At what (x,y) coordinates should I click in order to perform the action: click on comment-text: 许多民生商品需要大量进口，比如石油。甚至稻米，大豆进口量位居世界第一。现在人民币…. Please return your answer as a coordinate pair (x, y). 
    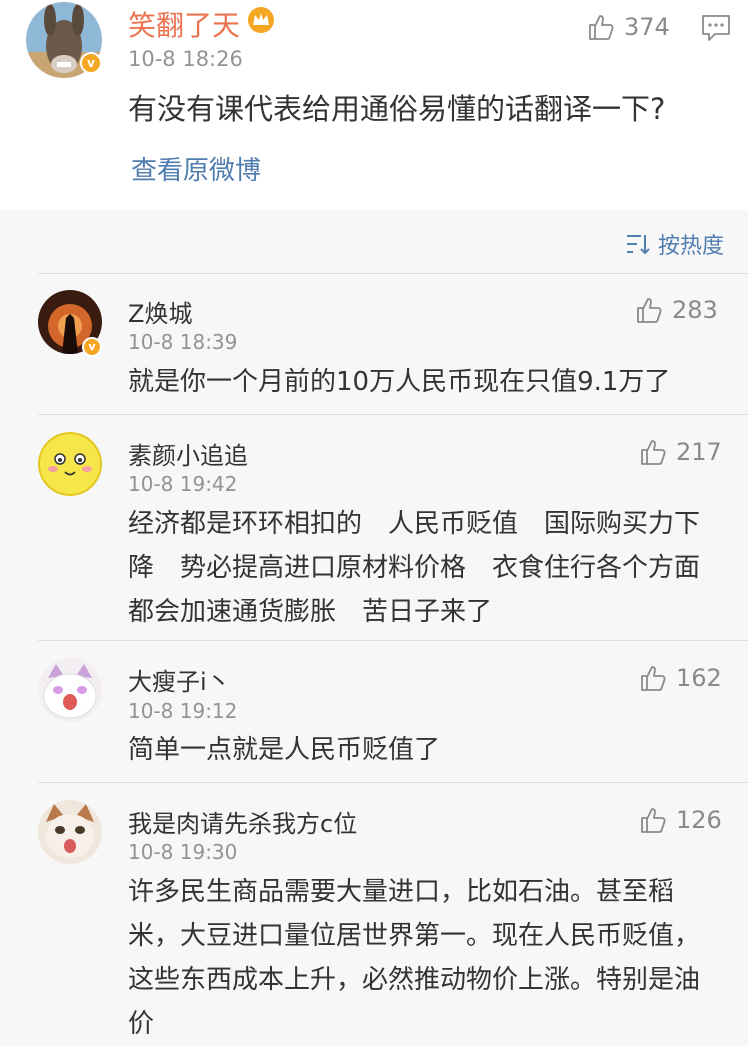
    Looking at the image, I should click on (414, 958).